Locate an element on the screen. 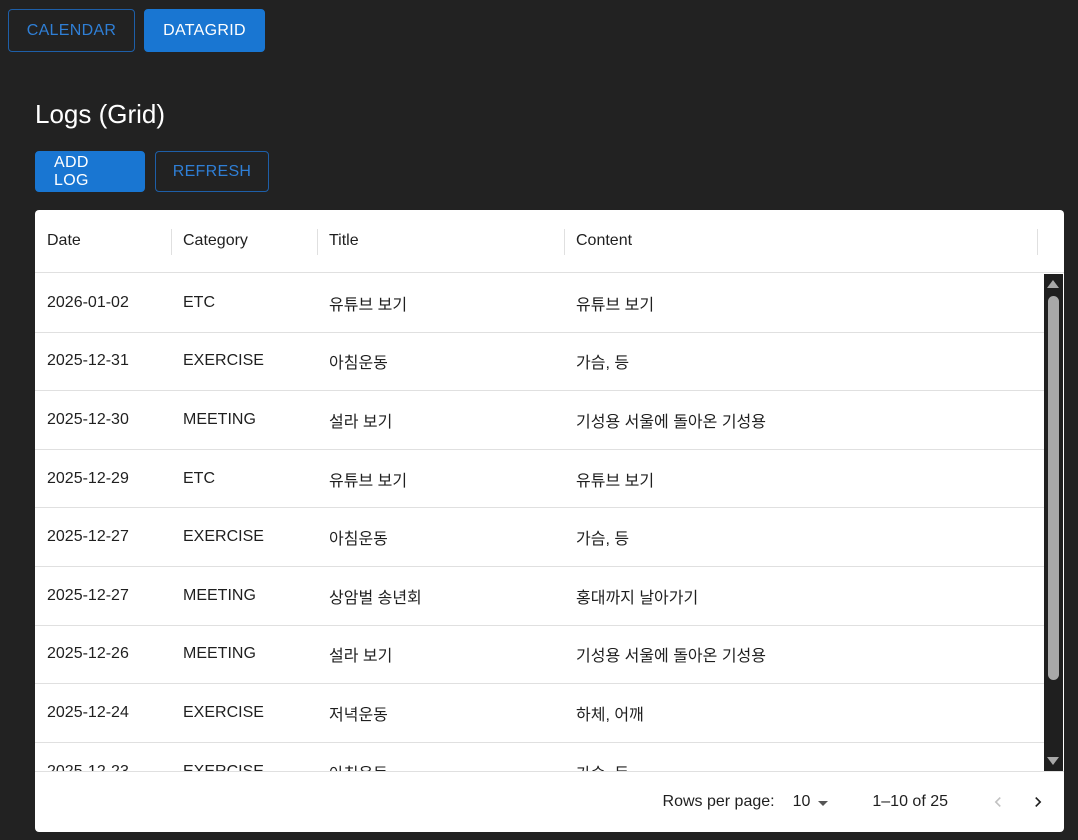 The width and height of the screenshot is (1078, 840). table-row: 2025-12-29 ETC 유튜브 보기 유튜브 보기 is located at coordinates (539, 479).